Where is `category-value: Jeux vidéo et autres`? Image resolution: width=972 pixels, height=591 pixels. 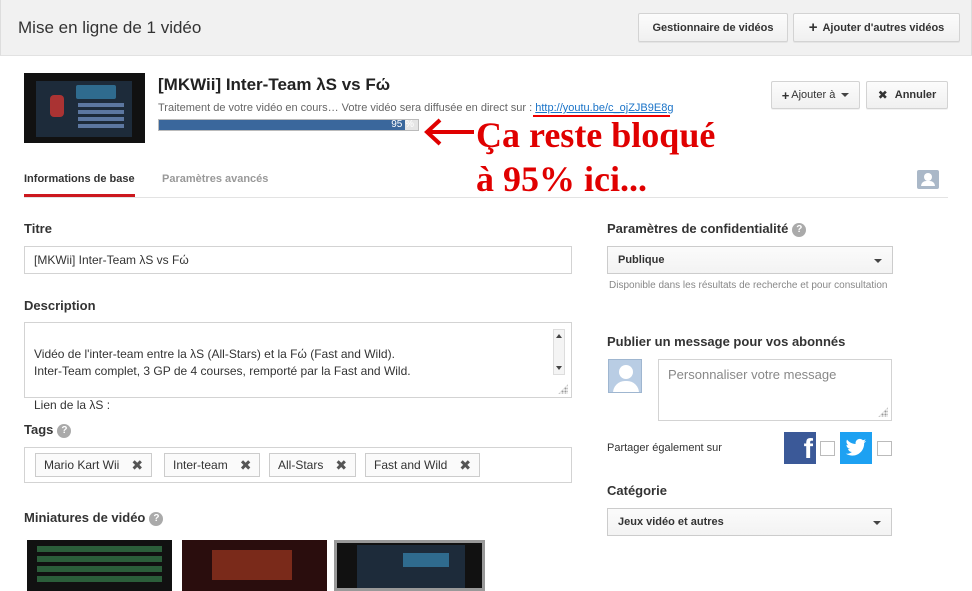 category-value: Jeux vidéo et autres is located at coordinates (671, 522).